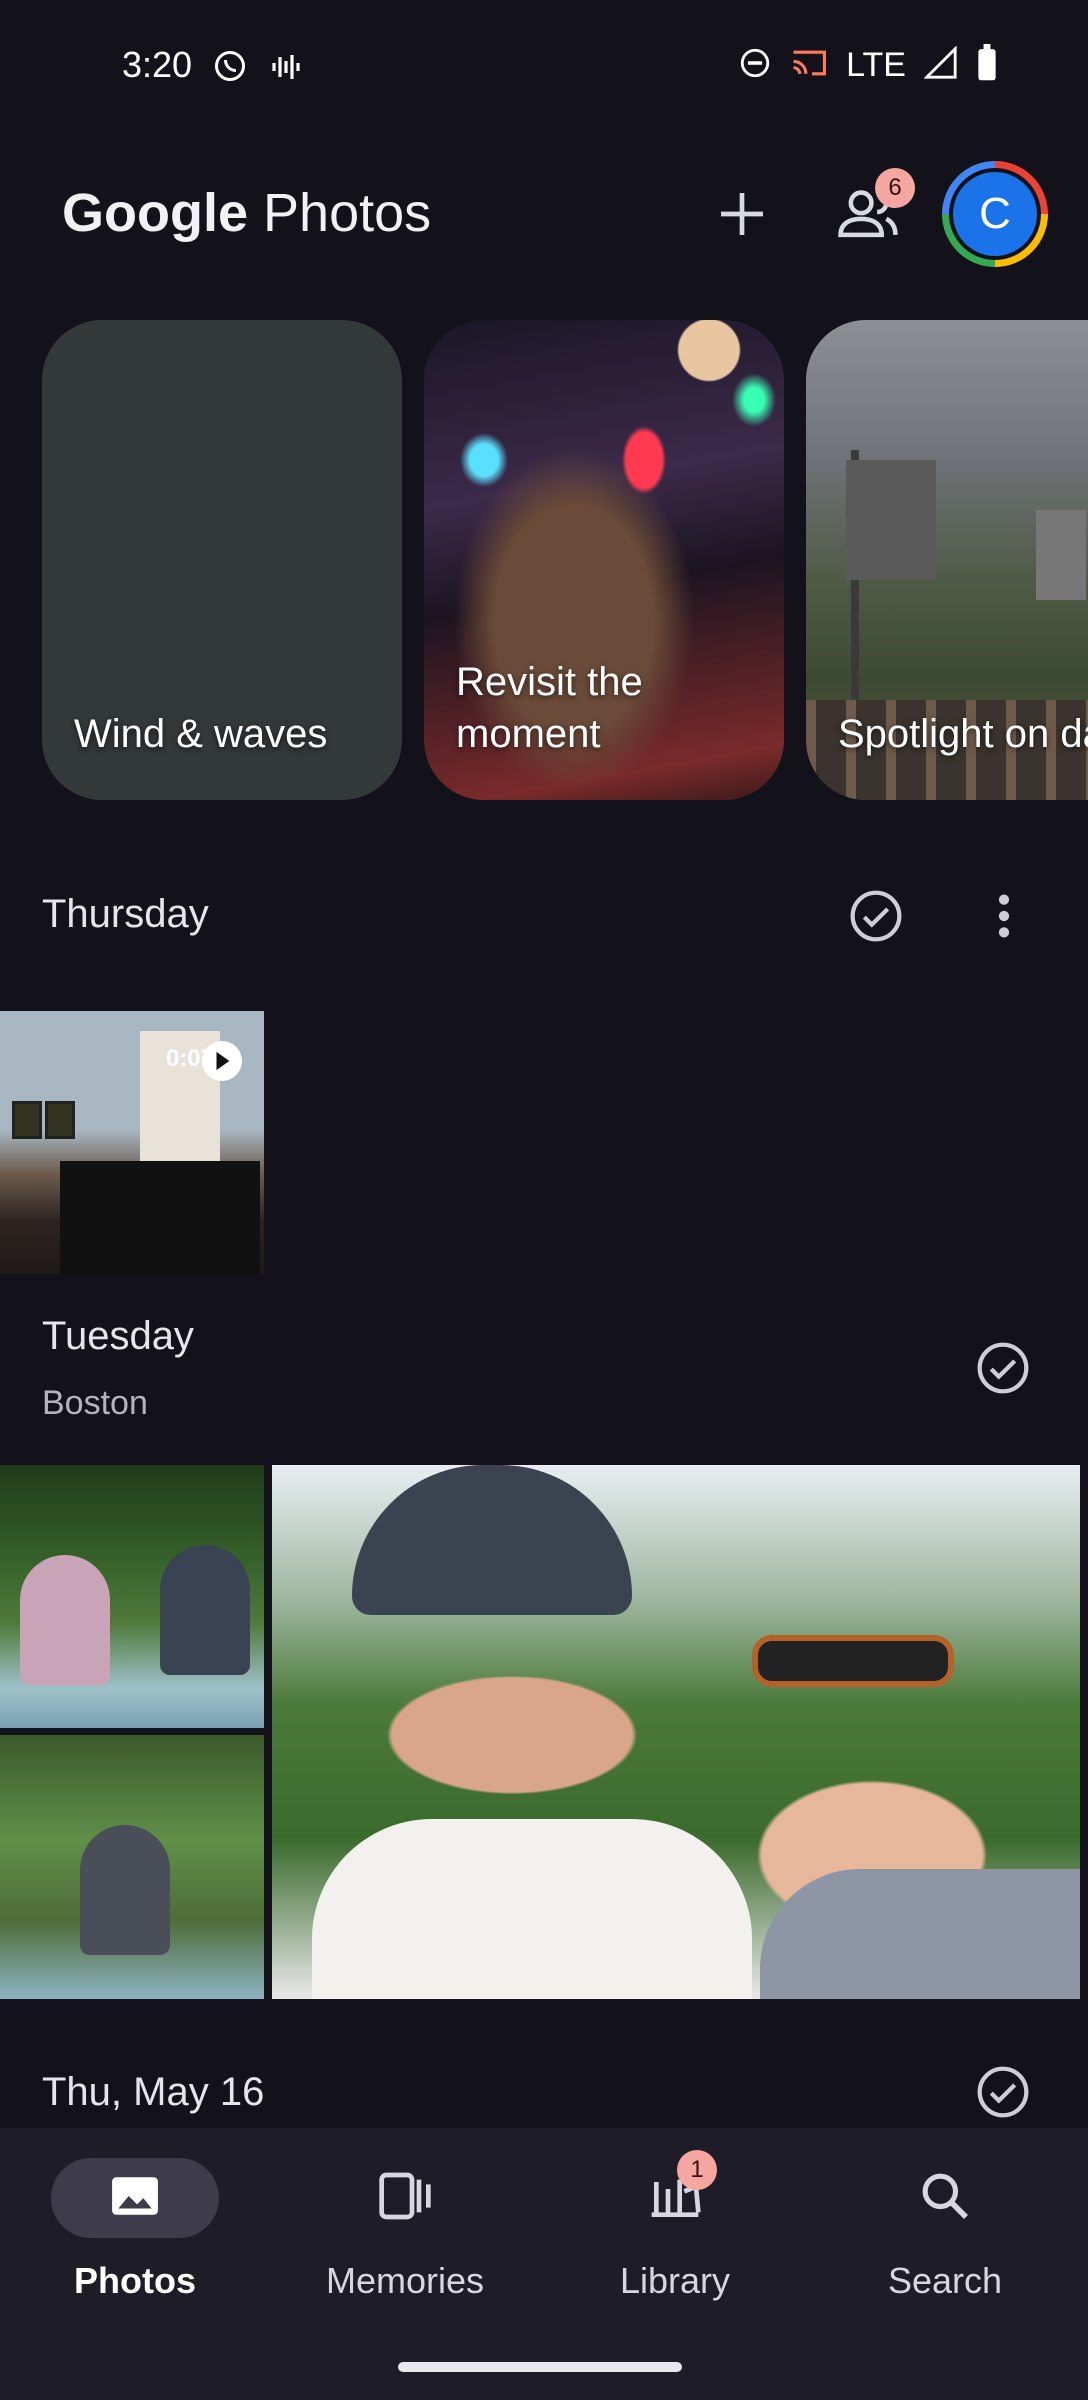 The height and width of the screenshot is (2400, 1088). What do you see at coordinates (135, 2280) in the screenshot?
I see `nav-label: Photos` at bounding box center [135, 2280].